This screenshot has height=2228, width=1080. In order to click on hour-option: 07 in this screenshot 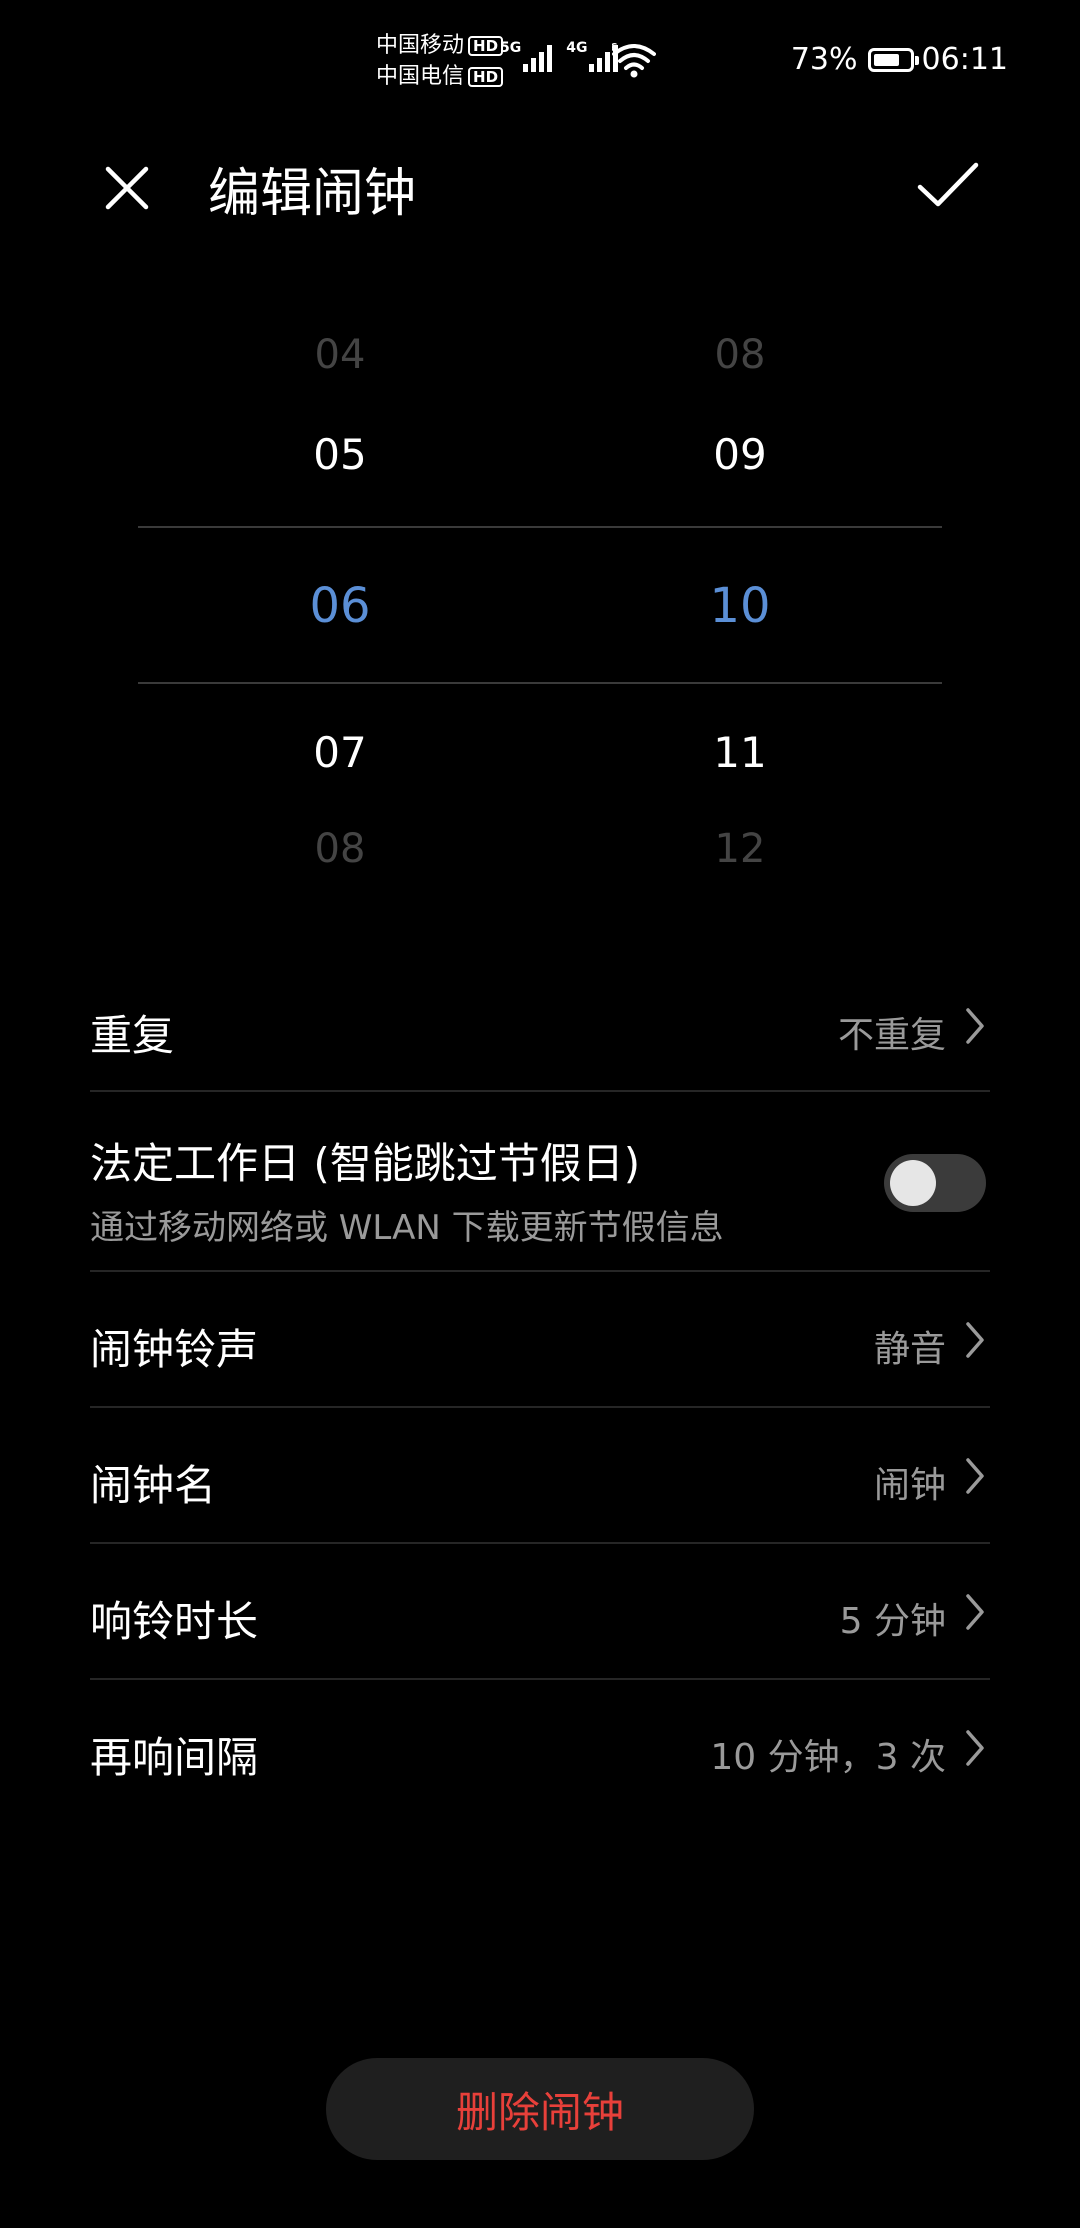, I will do `click(340, 752)`.